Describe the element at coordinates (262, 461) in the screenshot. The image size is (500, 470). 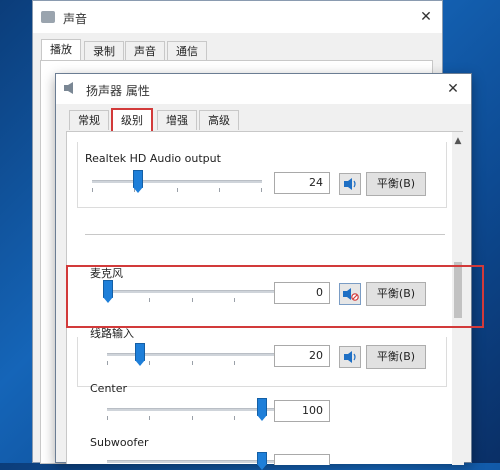
I see `subwoofer-slider-thumb` at that location.